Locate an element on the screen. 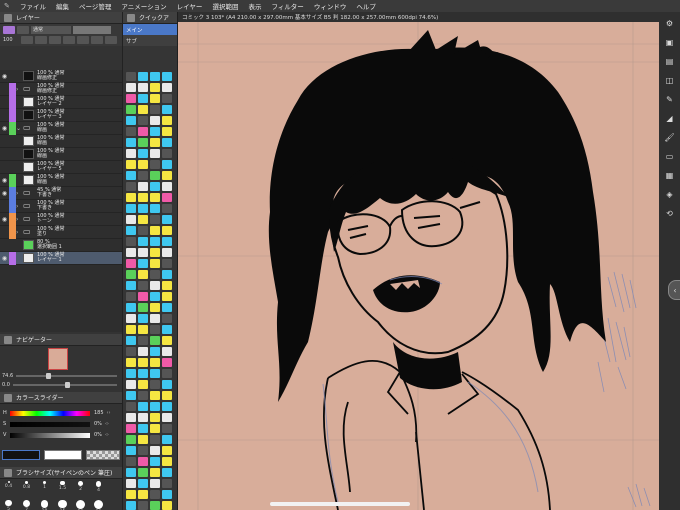  hue-slider is located at coordinates (50, 413).